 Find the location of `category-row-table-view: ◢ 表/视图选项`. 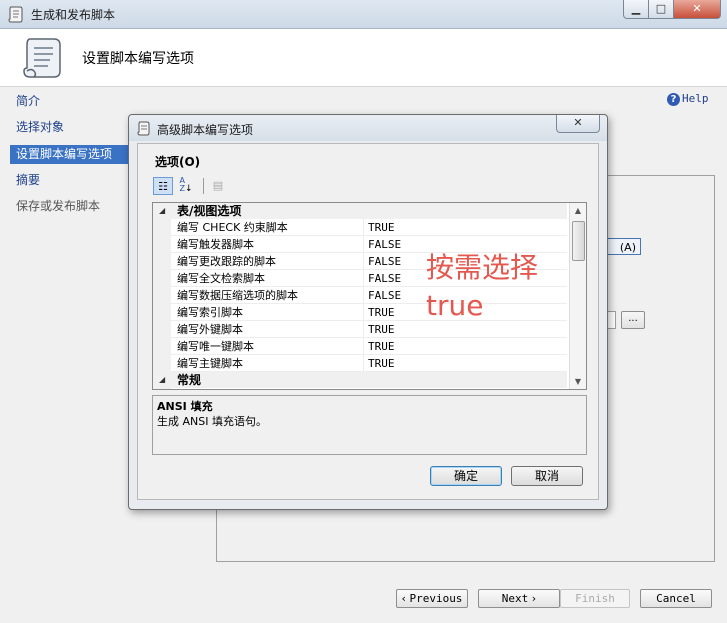

category-row-table-view: ◢ 表/视图选项 is located at coordinates (360, 211).